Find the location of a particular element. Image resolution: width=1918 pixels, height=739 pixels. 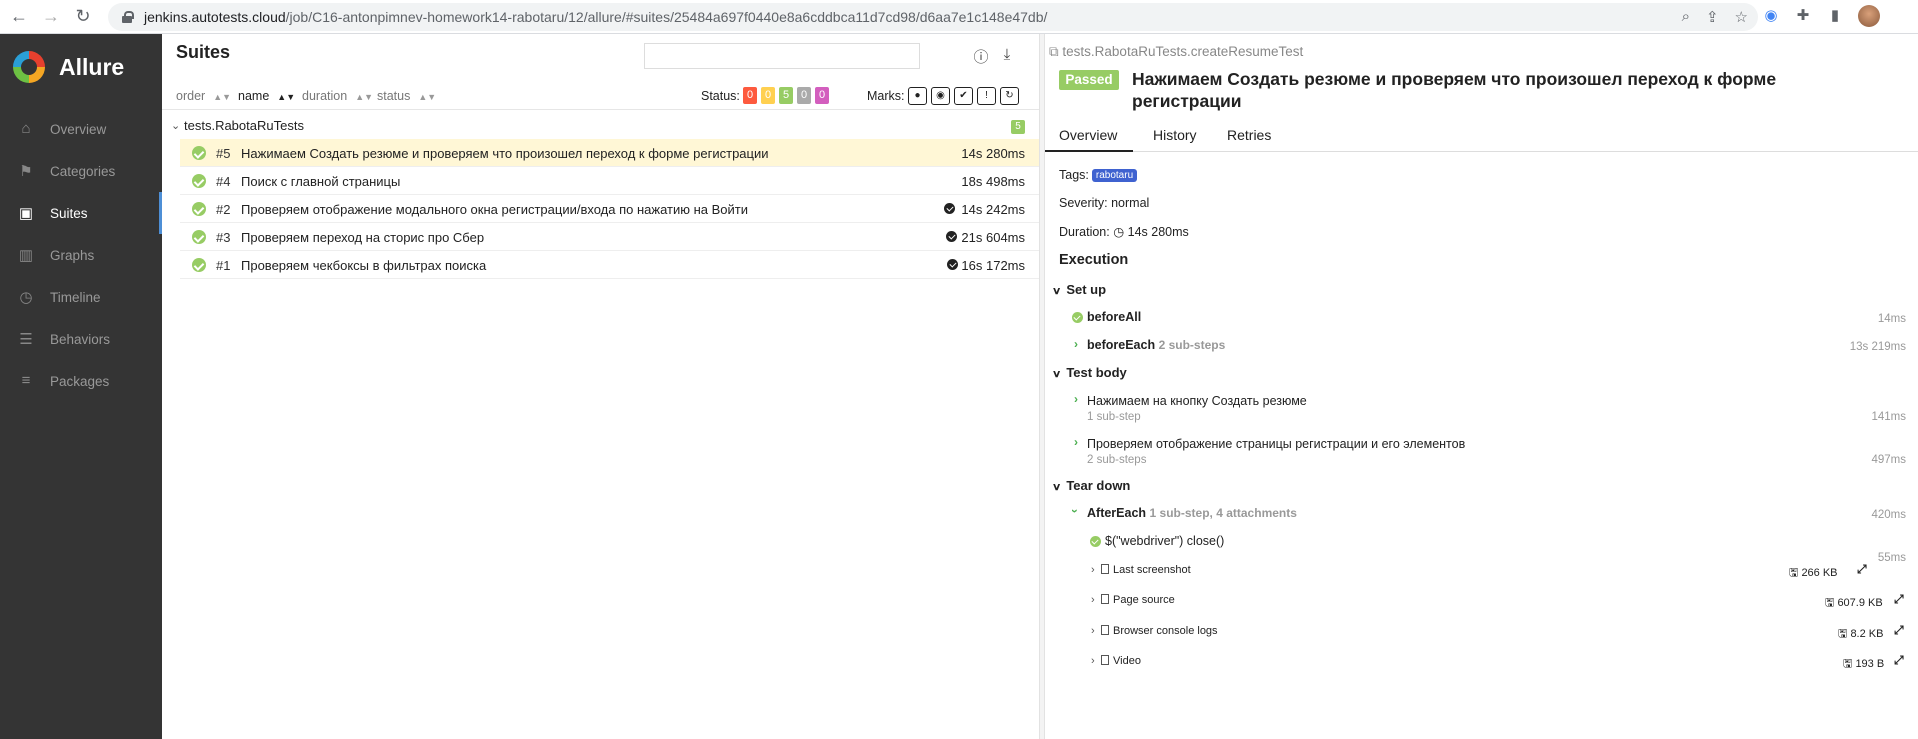

step-before-each: beforeEach 2 sub-steps is located at coordinates (1156, 345).